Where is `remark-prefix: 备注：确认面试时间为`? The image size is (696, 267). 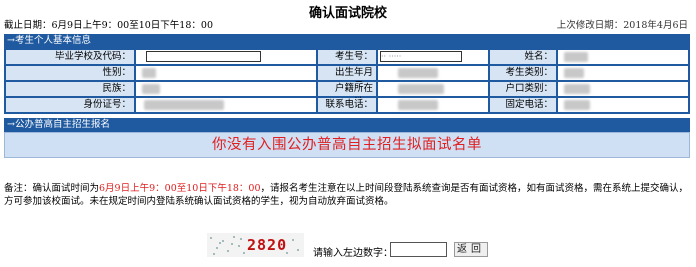 remark-prefix: 备注：确认面试时间为 is located at coordinates (52, 188).